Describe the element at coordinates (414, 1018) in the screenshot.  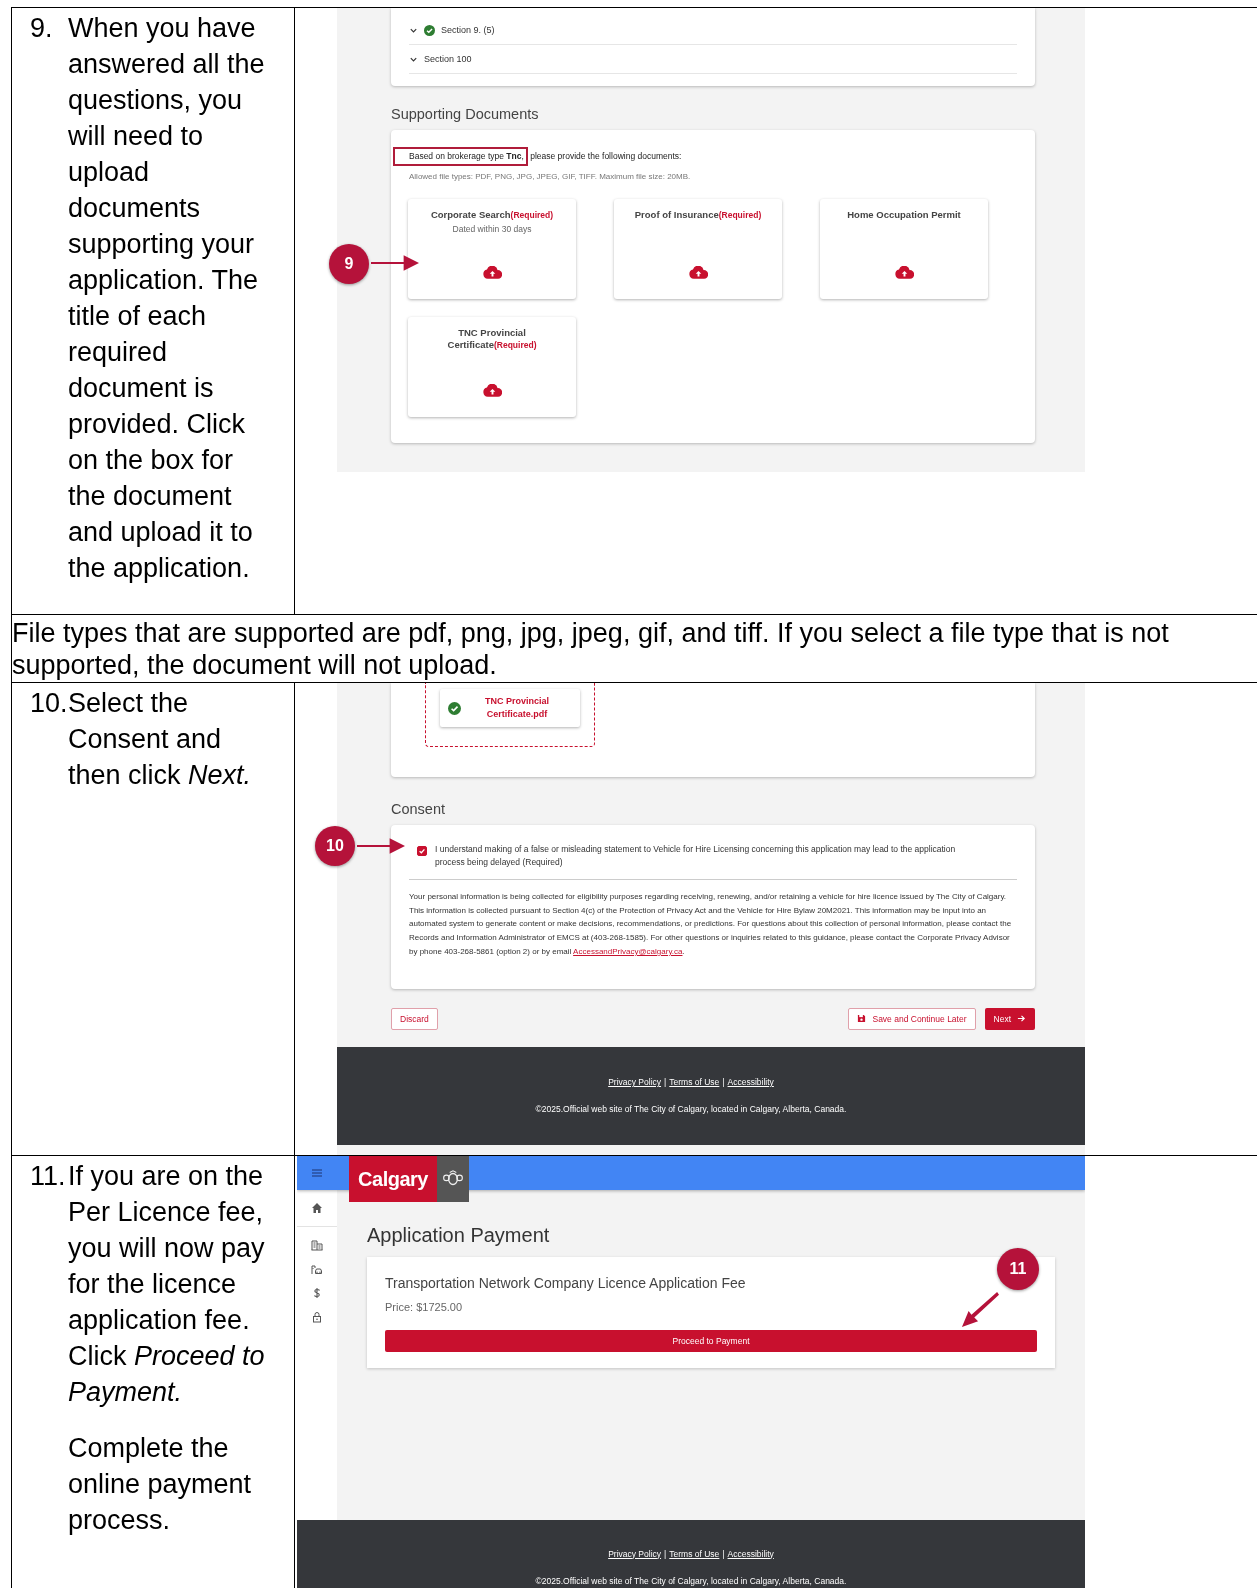
I see `discard-button: Discard` at that location.